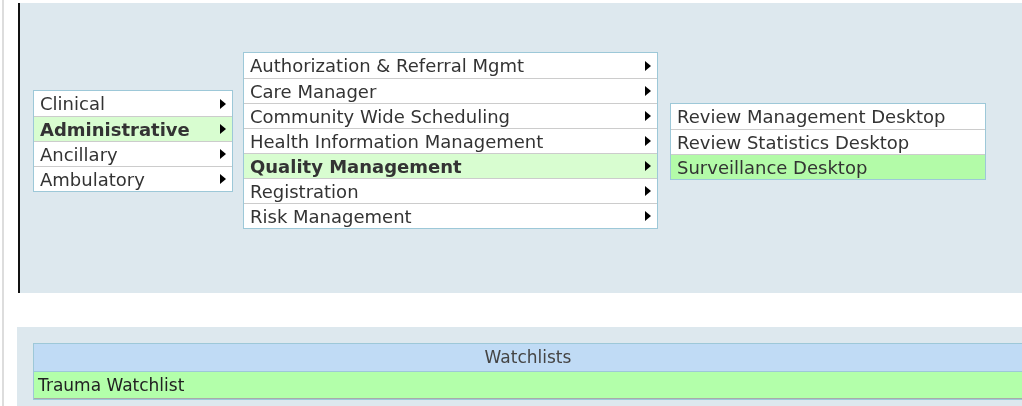  Describe the element at coordinates (450, 190) in the screenshot. I see `menu-item: Registration` at that location.